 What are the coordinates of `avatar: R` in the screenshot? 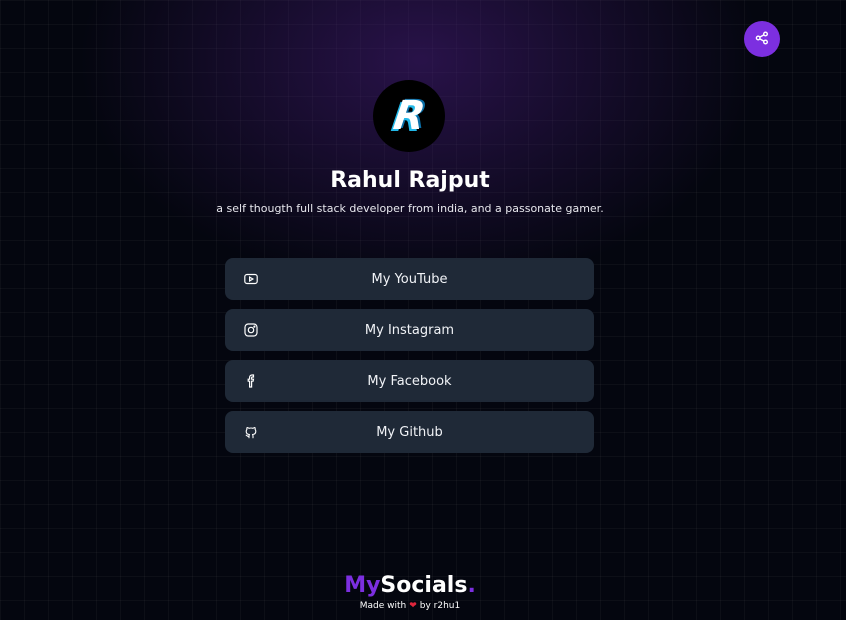 It's located at (409, 116).